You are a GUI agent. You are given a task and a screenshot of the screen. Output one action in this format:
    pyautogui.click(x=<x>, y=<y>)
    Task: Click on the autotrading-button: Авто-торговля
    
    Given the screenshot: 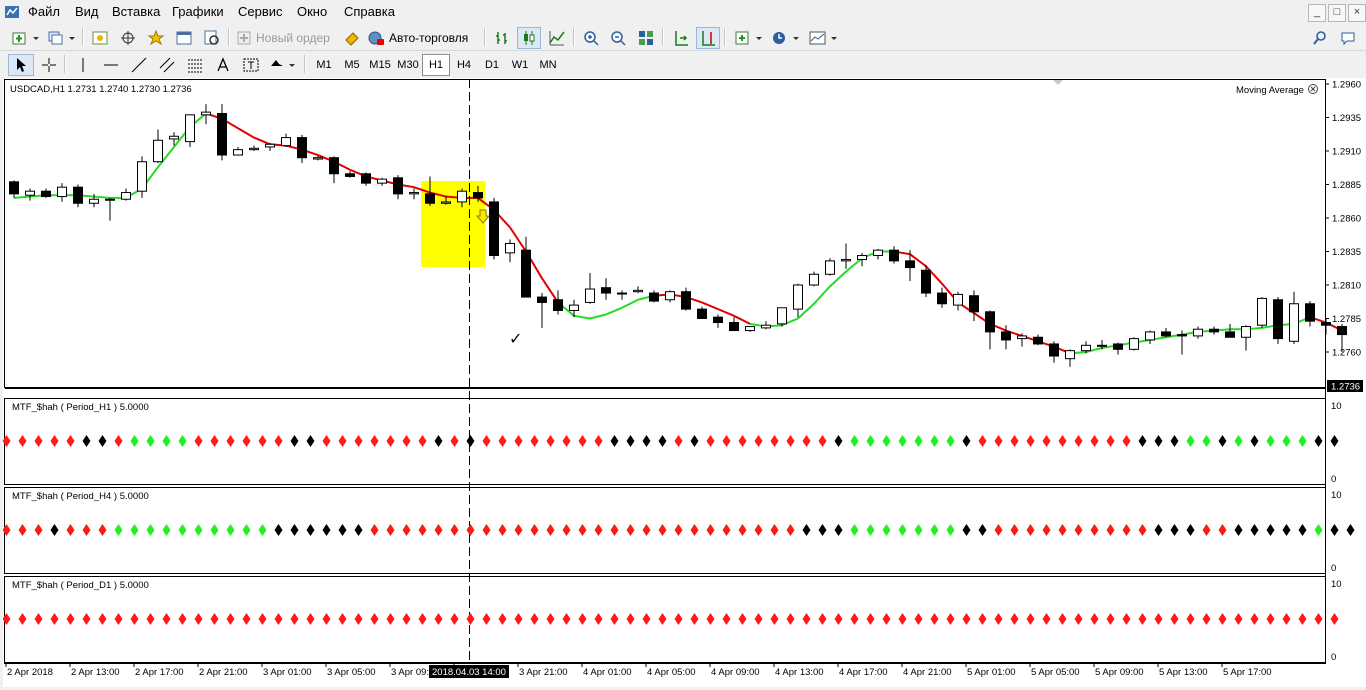 What is the action you would take?
    pyautogui.click(x=423, y=38)
    